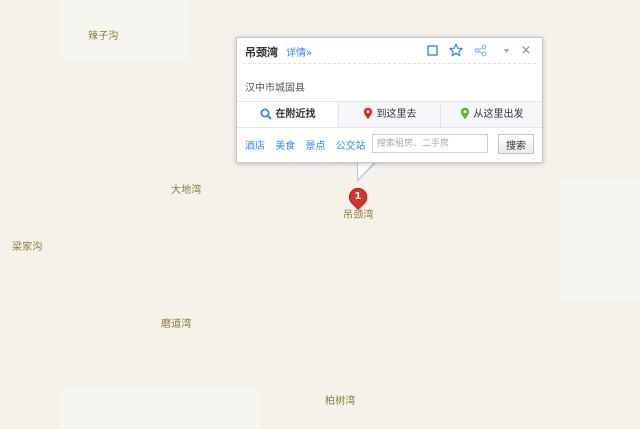 This screenshot has height=429, width=640. What do you see at coordinates (351, 146) in the screenshot?
I see `link-bus-stop: 公交站` at bounding box center [351, 146].